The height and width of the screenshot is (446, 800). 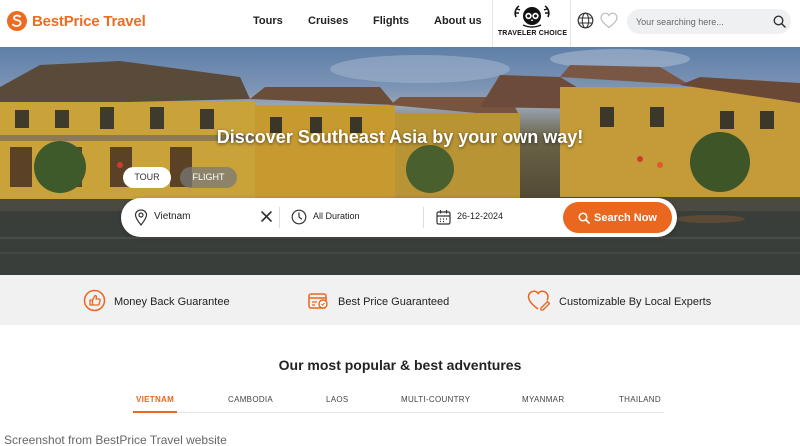 I want to click on tab-laos: LAOS, so click(x=337, y=399).